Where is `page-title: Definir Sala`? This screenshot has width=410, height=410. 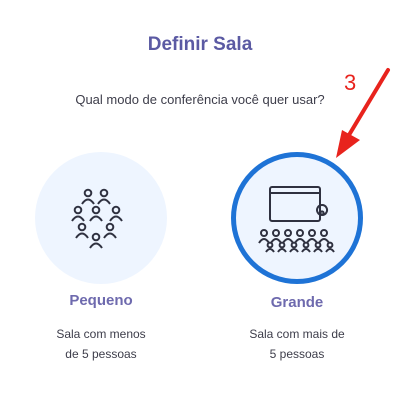
page-title: Definir Sala is located at coordinates (200, 44).